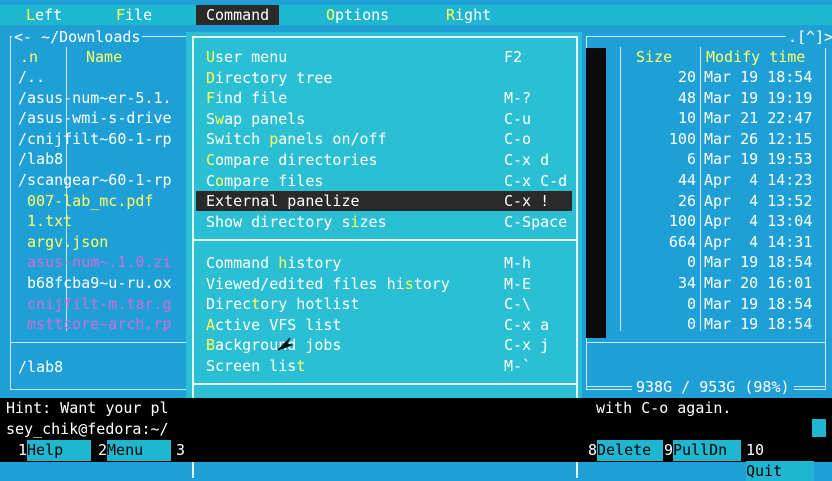 The height and width of the screenshot is (481, 832). What do you see at coordinates (518, 98) in the screenshot?
I see `menu-item-shortcut: M-?` at bounding box center [518, 98].